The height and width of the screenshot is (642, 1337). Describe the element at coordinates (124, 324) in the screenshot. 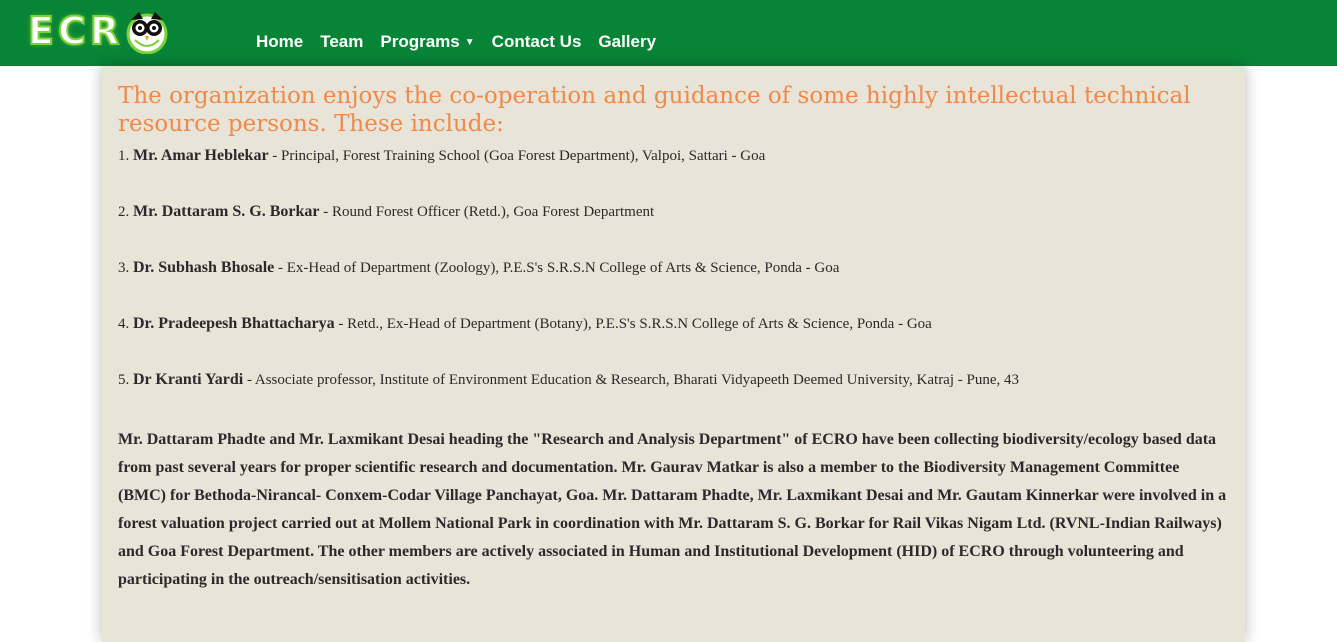

I see `person-number: 4.` at that location.